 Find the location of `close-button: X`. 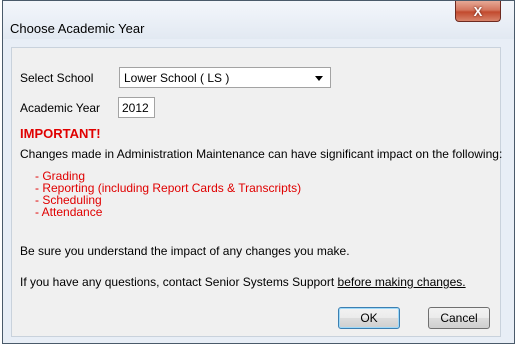

close-button: X is located at coordinates (478, 11).